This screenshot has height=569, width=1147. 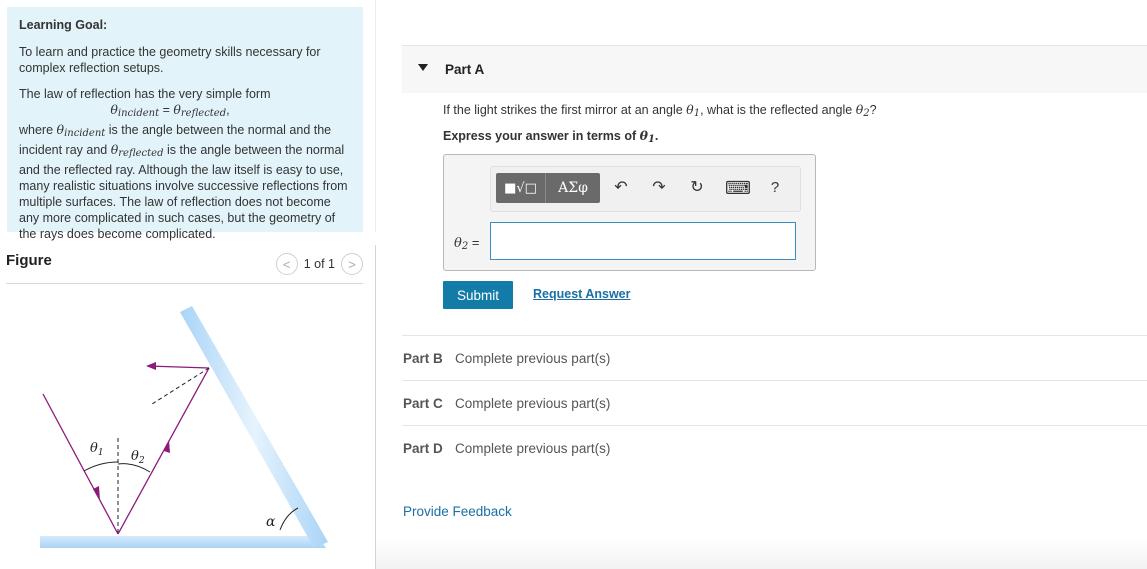 What do you see at coordinates (254, 427) in the screenshot?
I see `slanted-mirror` at bounding box center [254, 427].